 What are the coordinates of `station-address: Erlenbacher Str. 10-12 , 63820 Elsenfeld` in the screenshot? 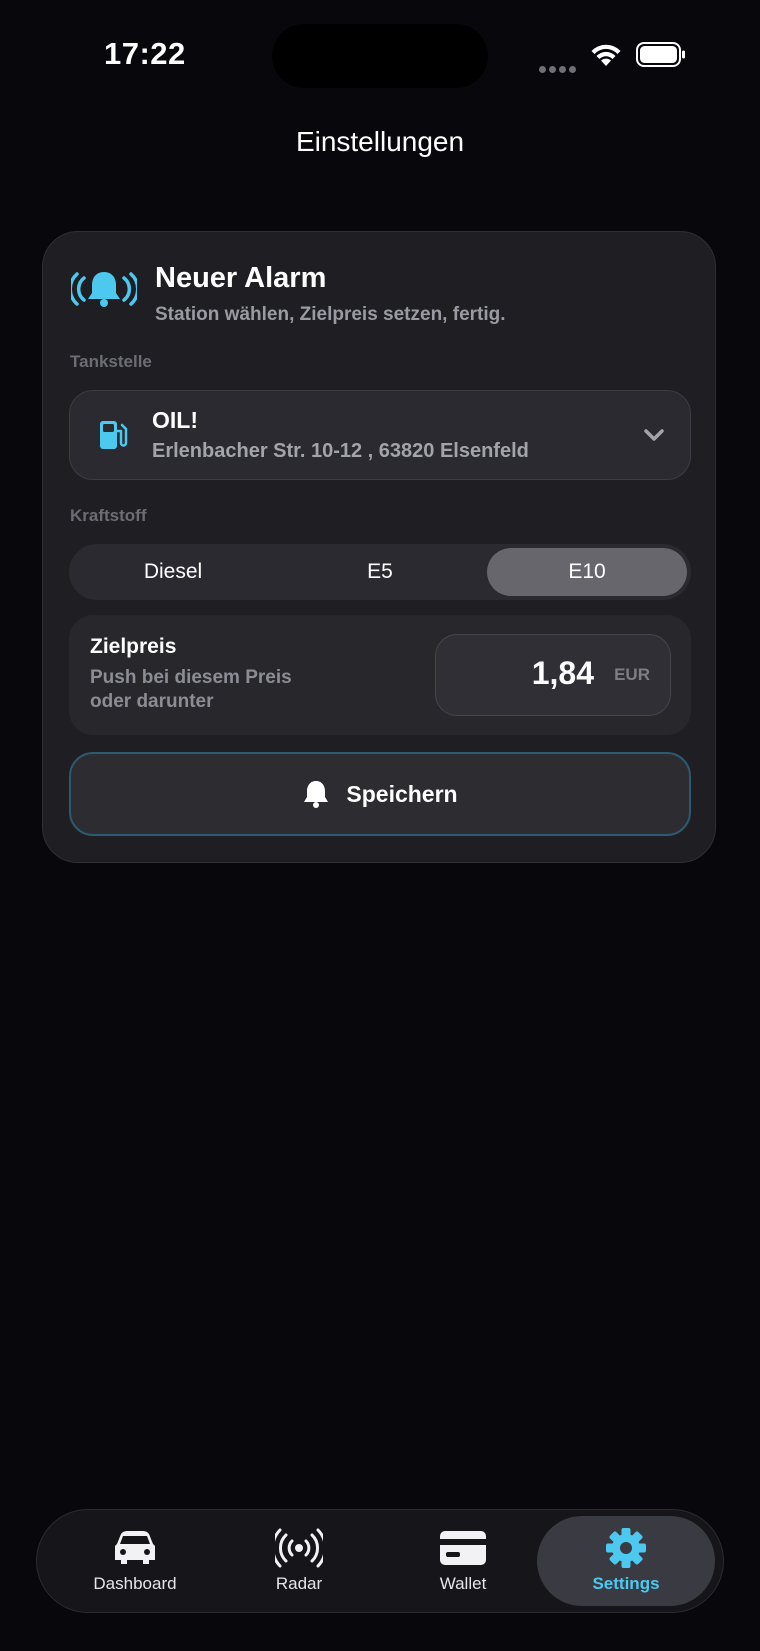 It's located at (340, 451).